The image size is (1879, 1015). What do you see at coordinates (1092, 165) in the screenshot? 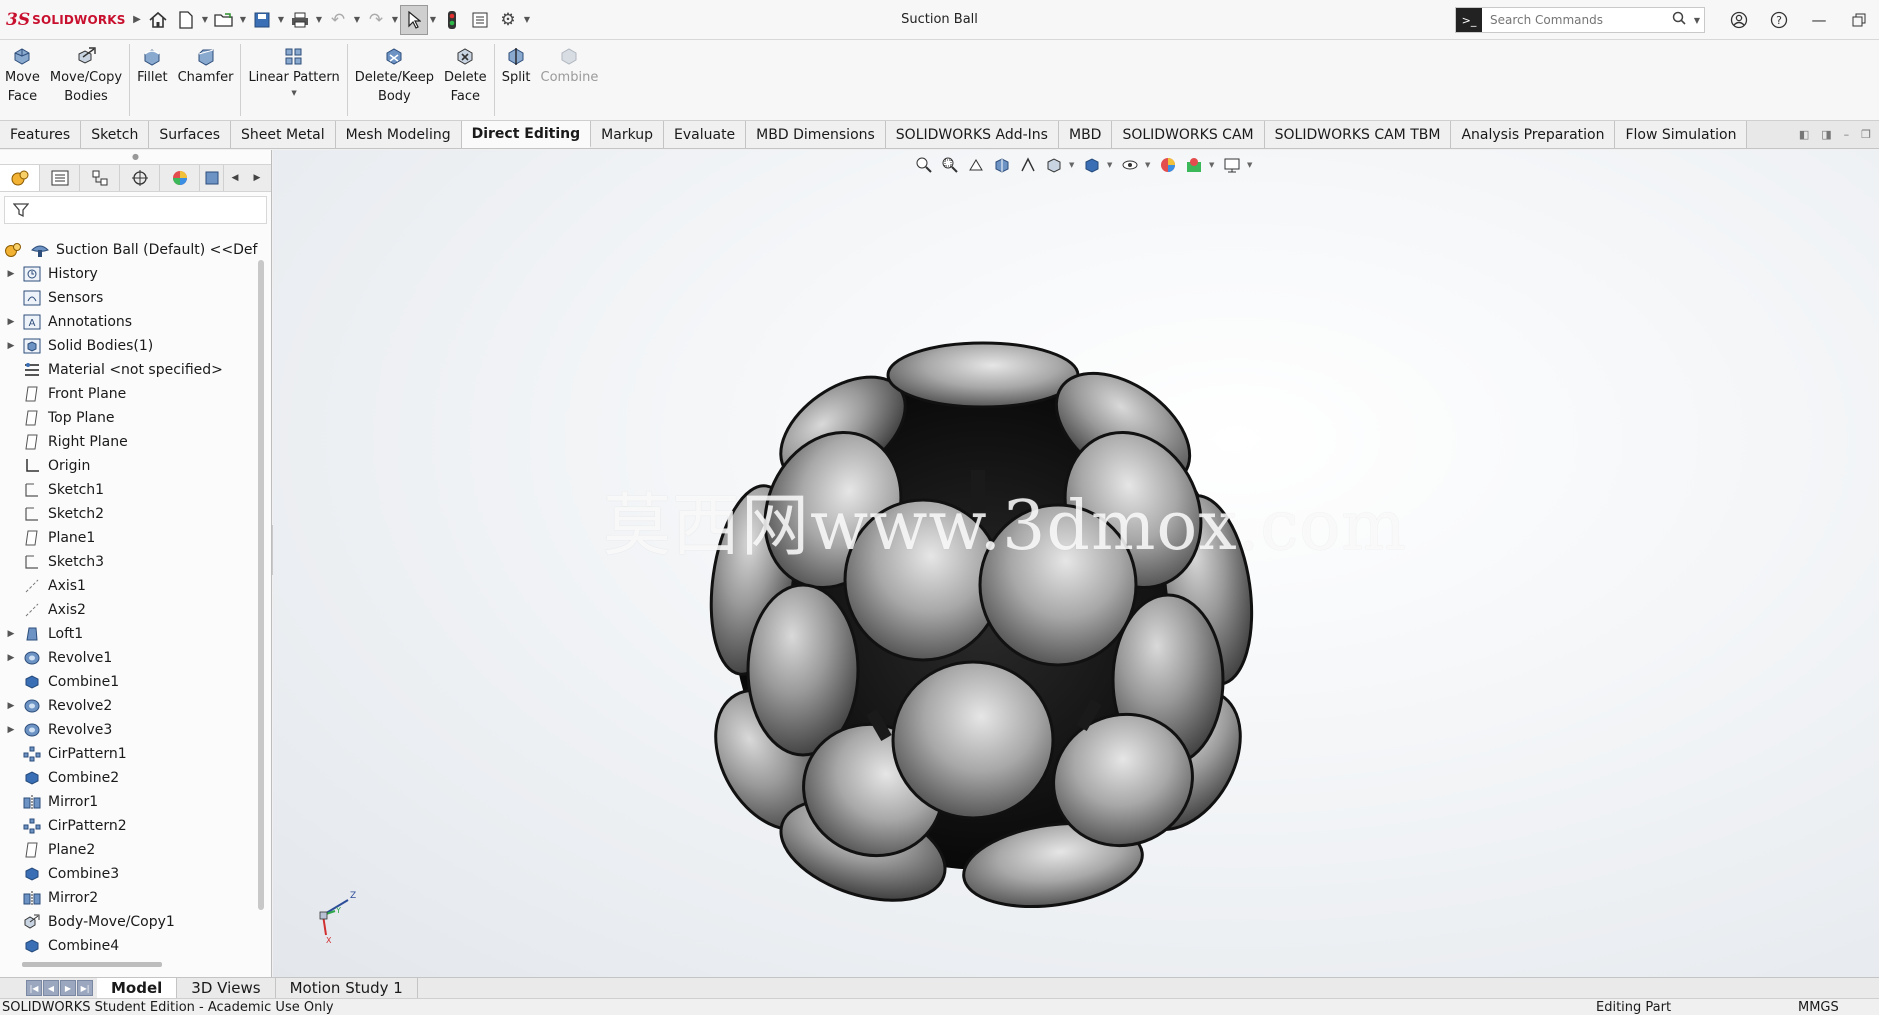
I see `display-style-icon` at bounding box center [1092, 165].